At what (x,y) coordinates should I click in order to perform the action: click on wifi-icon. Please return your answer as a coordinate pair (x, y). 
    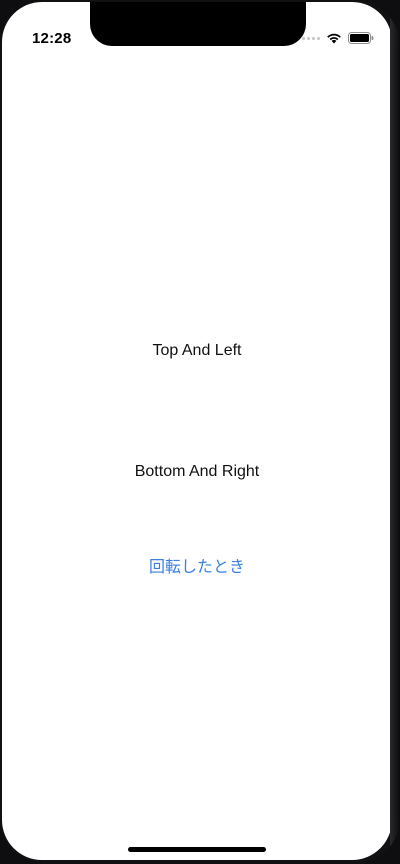
    Looking at the image, I should click on (334, 38).